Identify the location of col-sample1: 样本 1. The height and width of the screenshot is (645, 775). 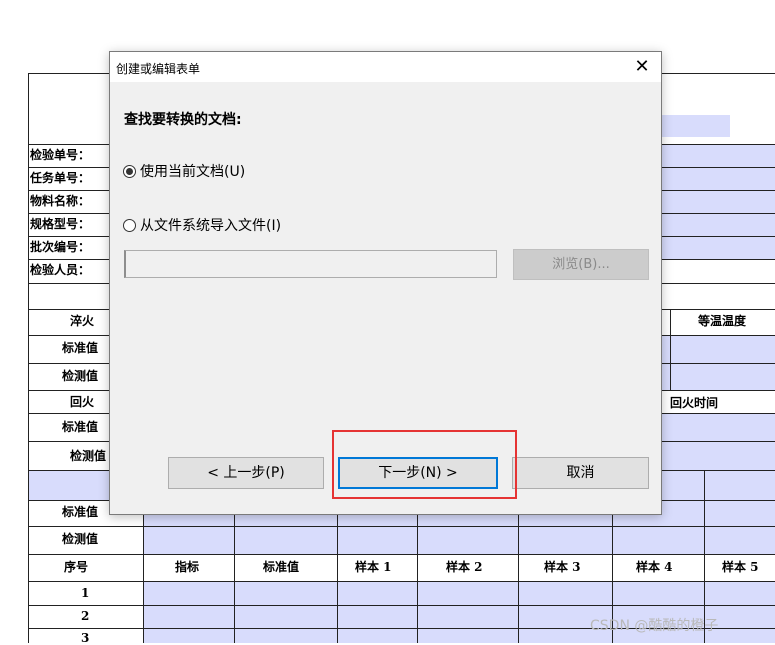
(373, 567).